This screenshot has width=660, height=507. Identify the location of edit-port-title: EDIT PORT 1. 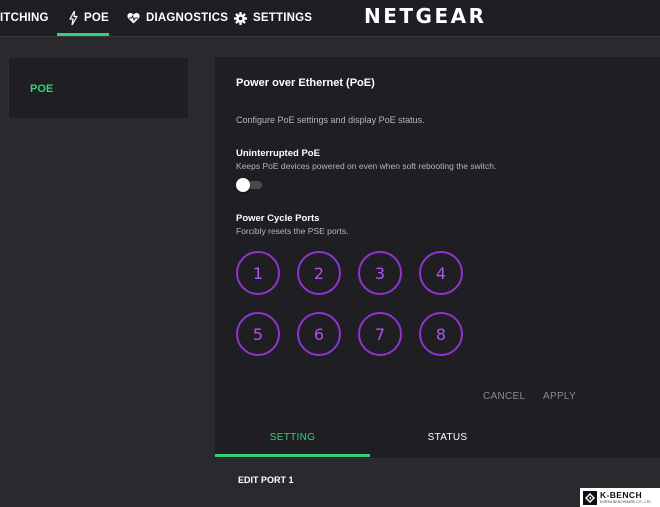
(266, 480).